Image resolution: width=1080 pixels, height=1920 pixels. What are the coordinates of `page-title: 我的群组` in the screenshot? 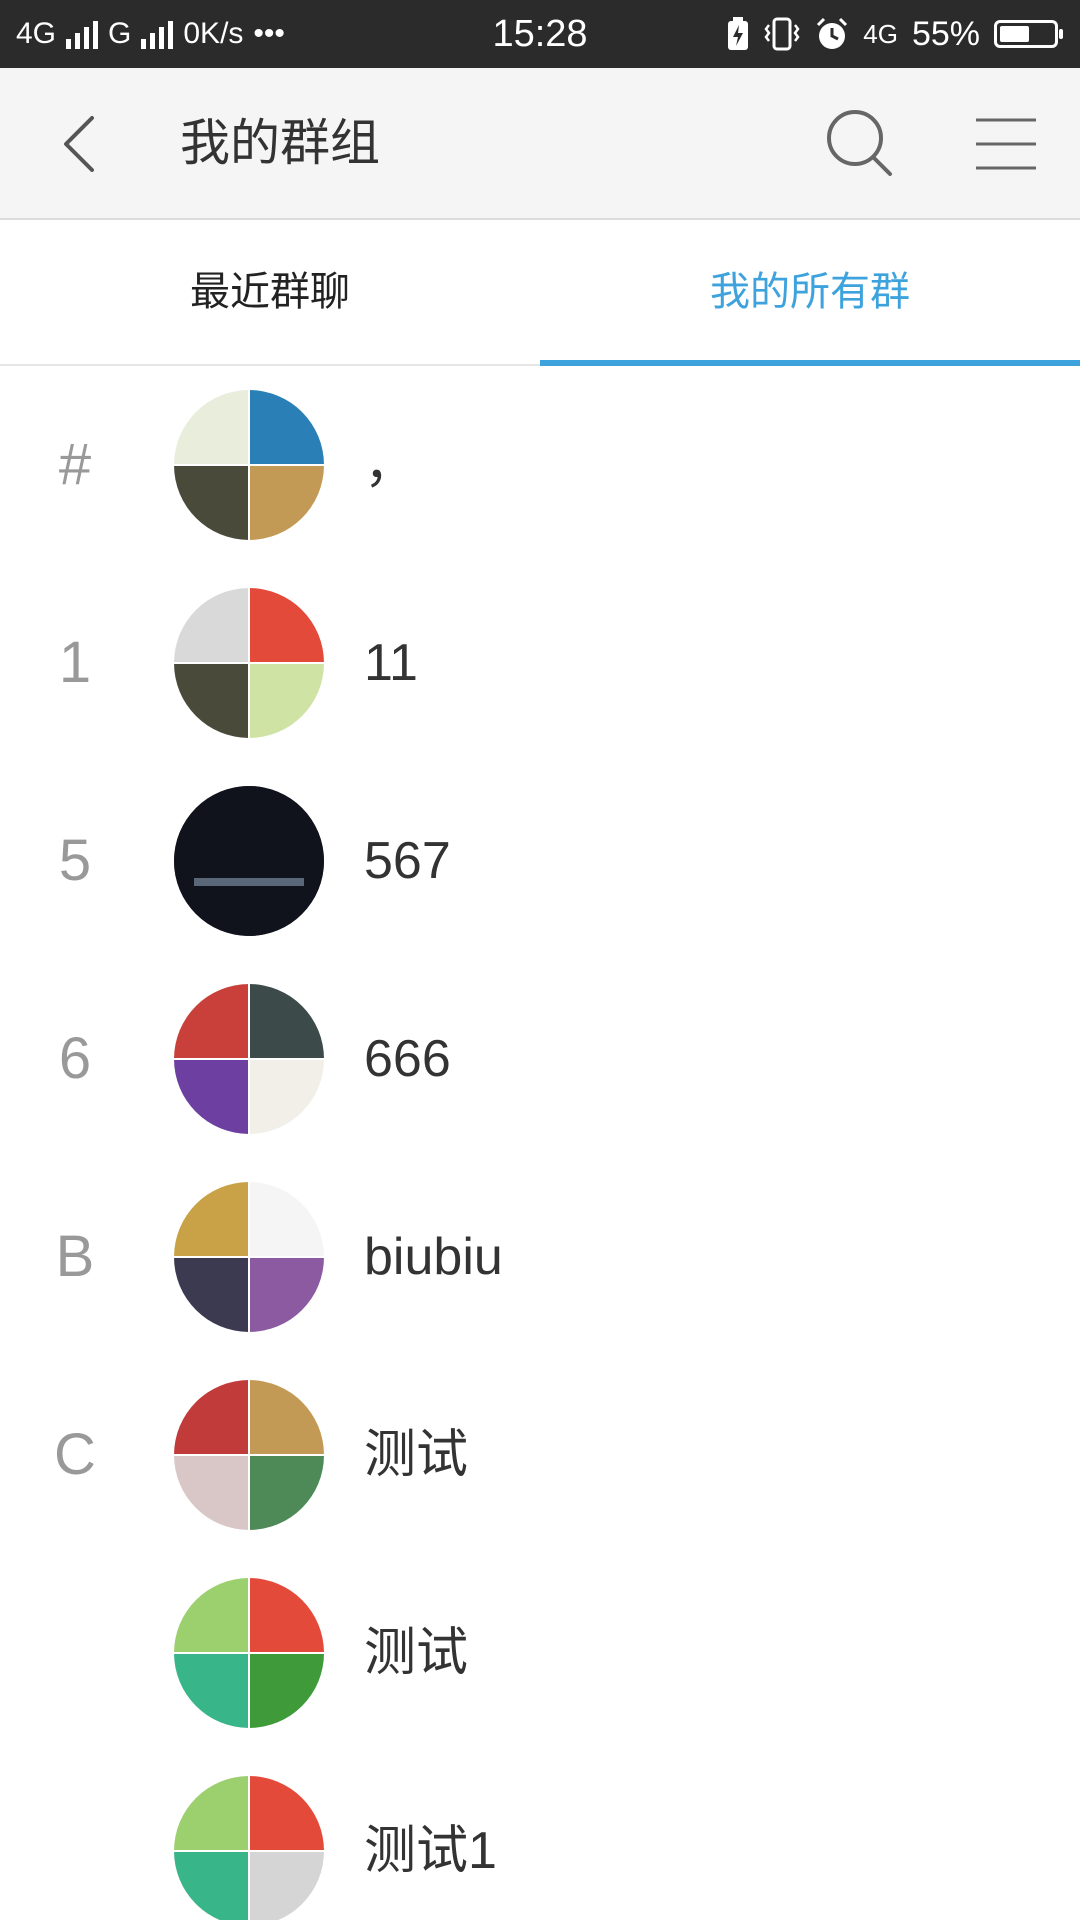 It's located at (280, 143).